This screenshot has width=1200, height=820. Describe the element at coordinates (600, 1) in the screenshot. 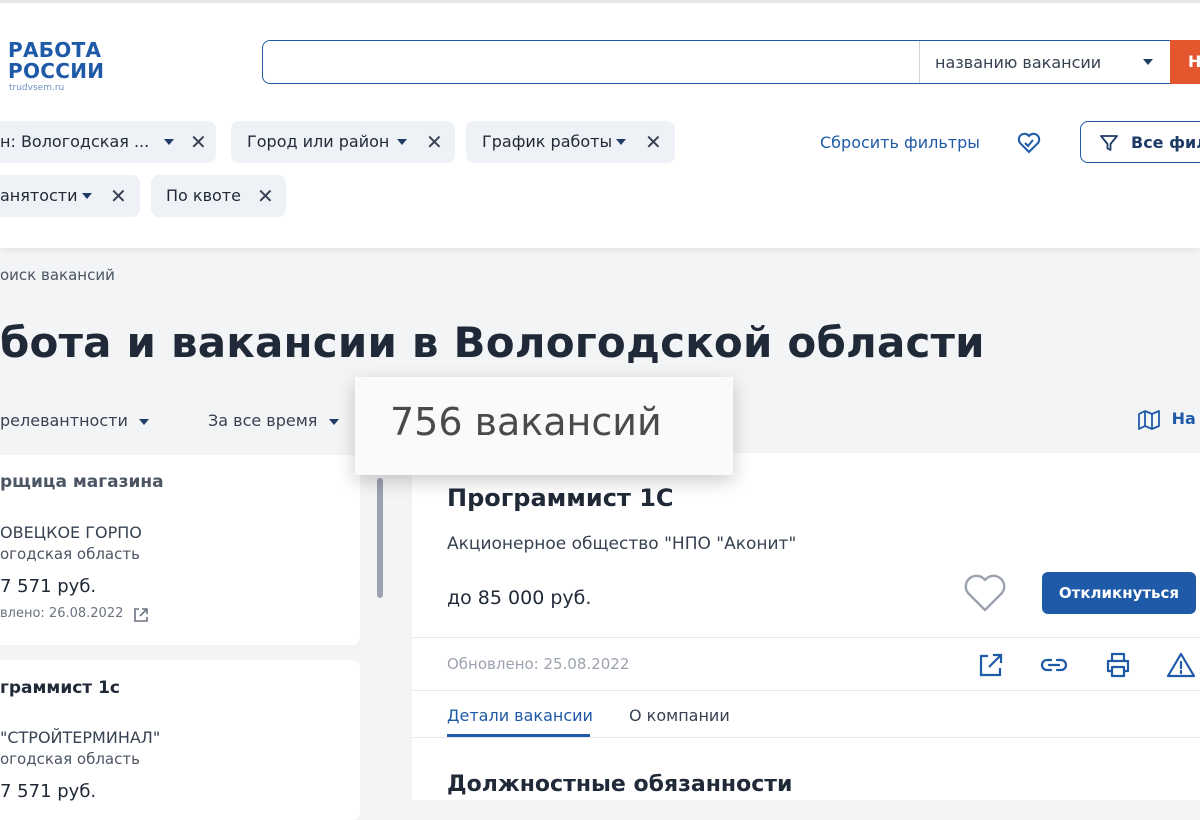

I see `top-divider` at that location.